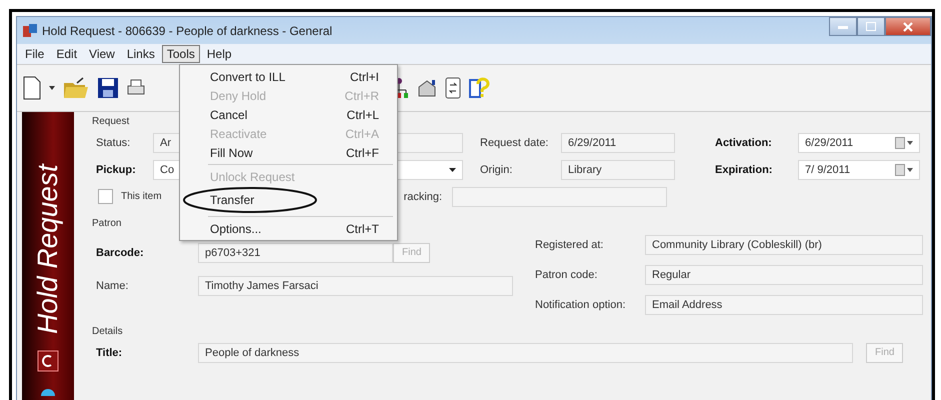 This screenshot has height=400, width=941. What do you see at coordinates (859, 170) in the screenshot?
I see `date-field: 7/ 9/2011` at bounding box center [859, 170].